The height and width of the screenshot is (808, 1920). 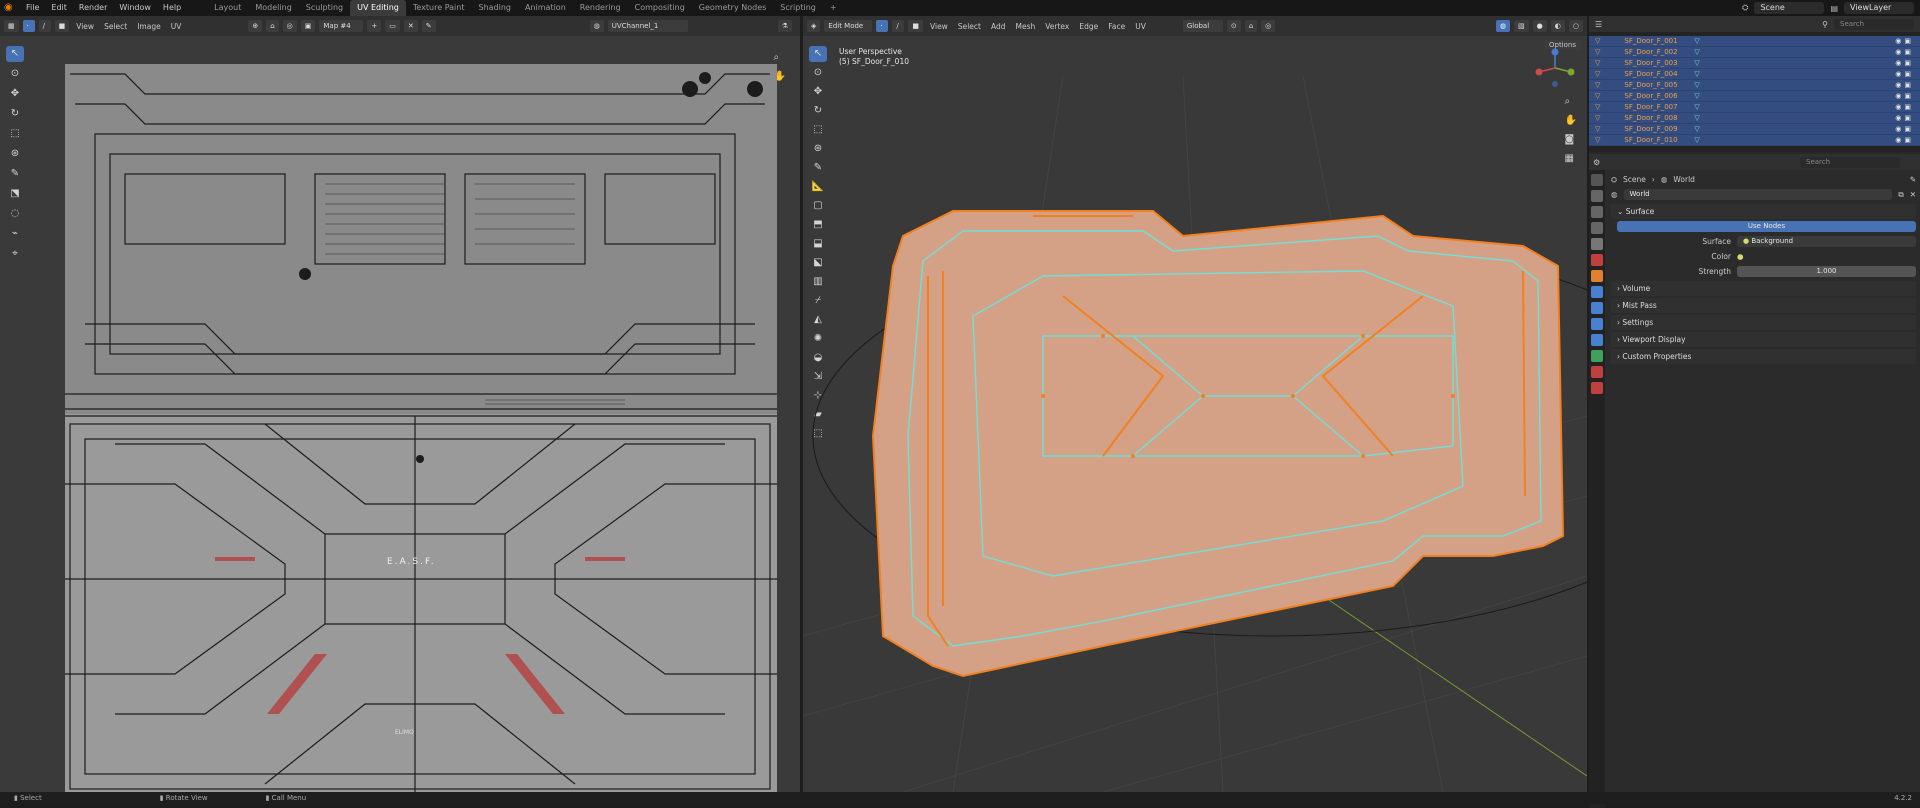 I want to click on material-tab-icon, so click(x=1597, y=372).